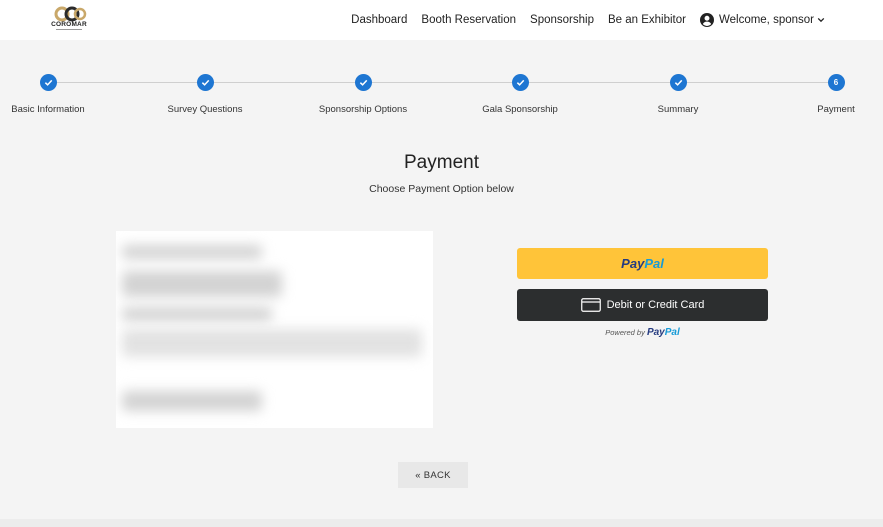  I want to click on card-button-label: Debit or Credit Card, so click(655, 305).